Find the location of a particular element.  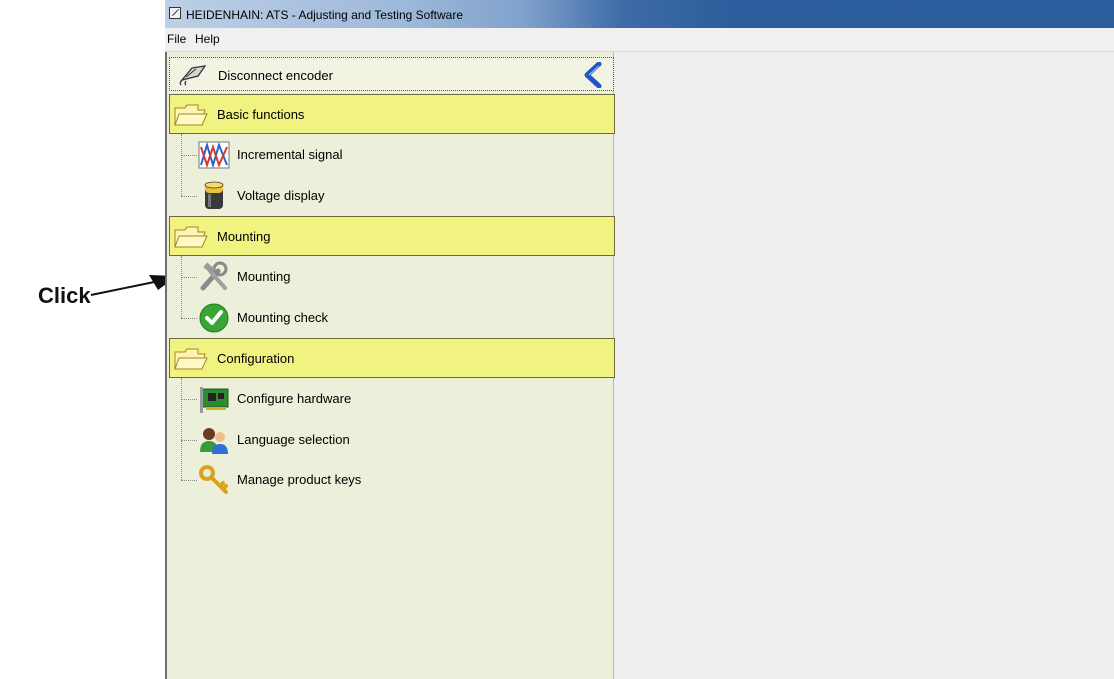

nav-item-manage-product-keys: Manage product keys is located at coordinates (389, 480).